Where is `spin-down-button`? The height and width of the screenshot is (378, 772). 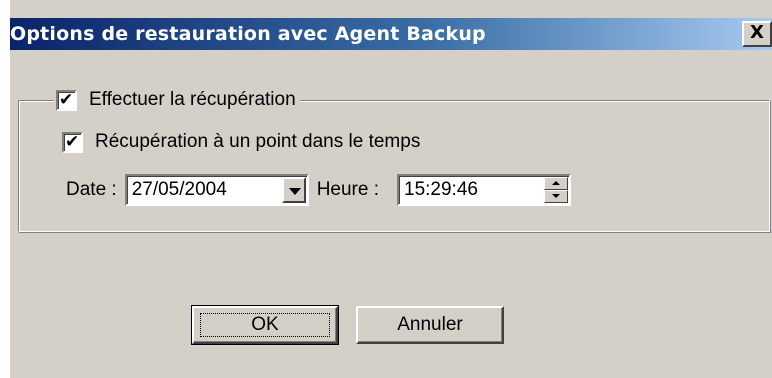 spin-down-button is located at coordinates (556, 196).